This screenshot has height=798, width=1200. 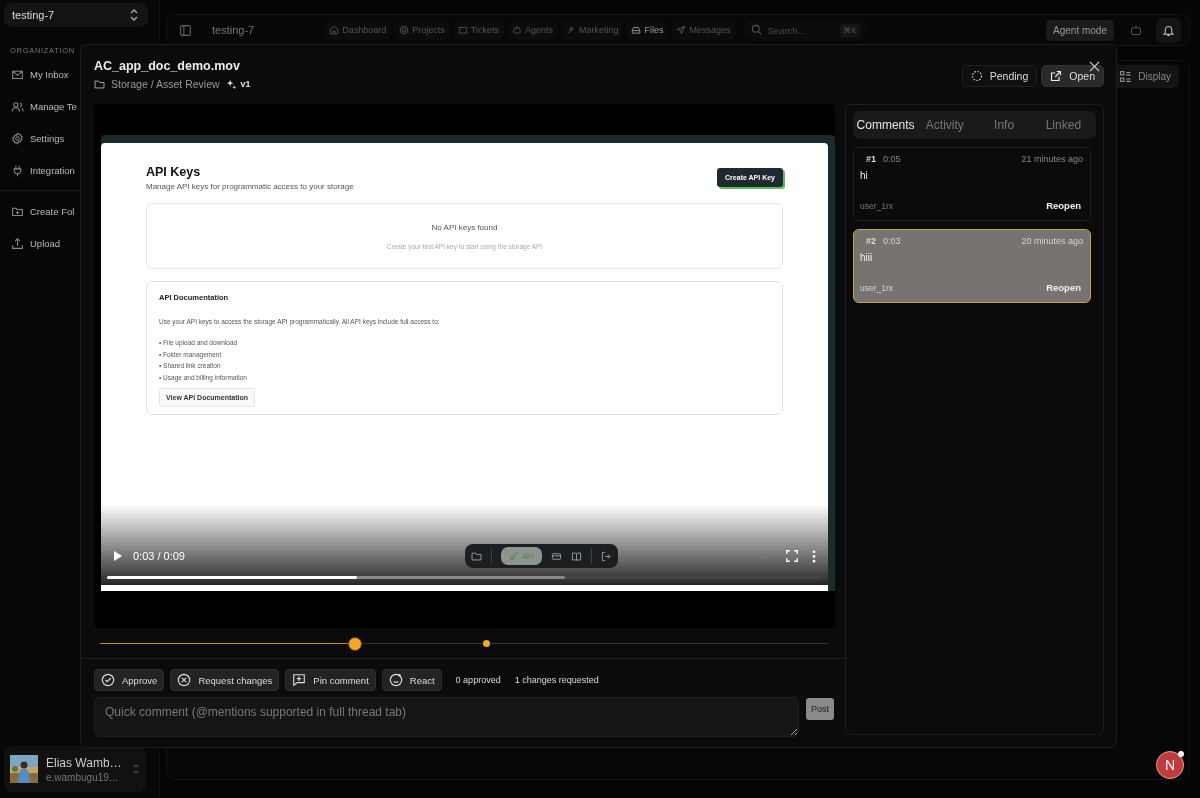 What do you see at coordinates (165, 84) in the screenshot?
I see `breadcrumb: Storage / Asset Review` at bounding box center [165, 84].